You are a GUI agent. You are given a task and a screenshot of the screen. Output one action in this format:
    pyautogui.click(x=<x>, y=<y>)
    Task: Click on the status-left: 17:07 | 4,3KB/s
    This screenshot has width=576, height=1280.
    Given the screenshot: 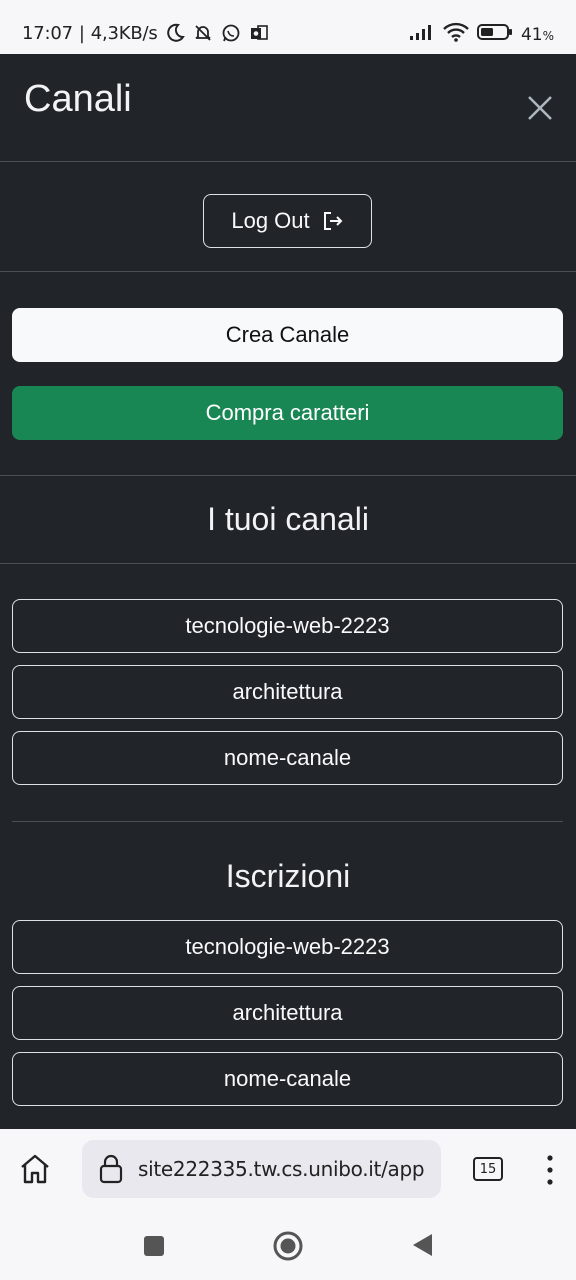 What is the action you would take?
    pyautogui.click(x=146, y=33)
    